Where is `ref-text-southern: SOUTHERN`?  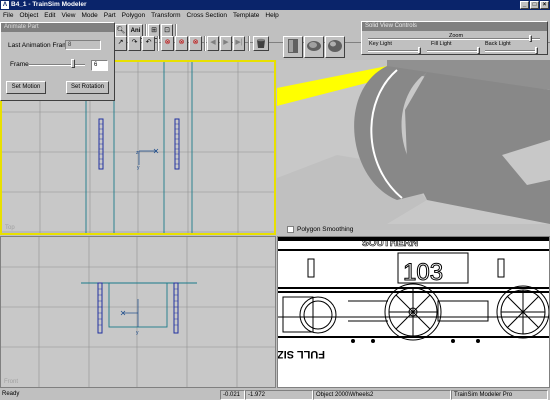 ref-text-southern: SOUTHERN is located at coordinates (390, 243).